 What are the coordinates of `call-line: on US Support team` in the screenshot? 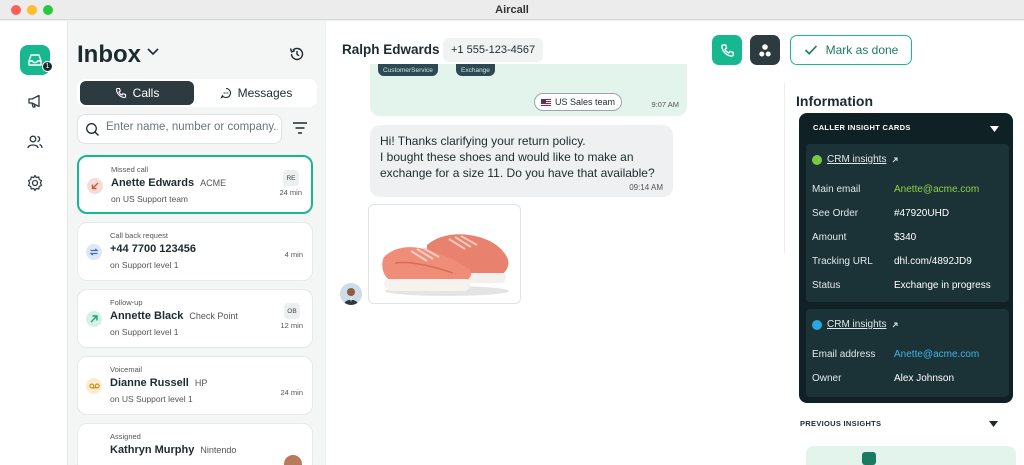 It's located at (150, 199).